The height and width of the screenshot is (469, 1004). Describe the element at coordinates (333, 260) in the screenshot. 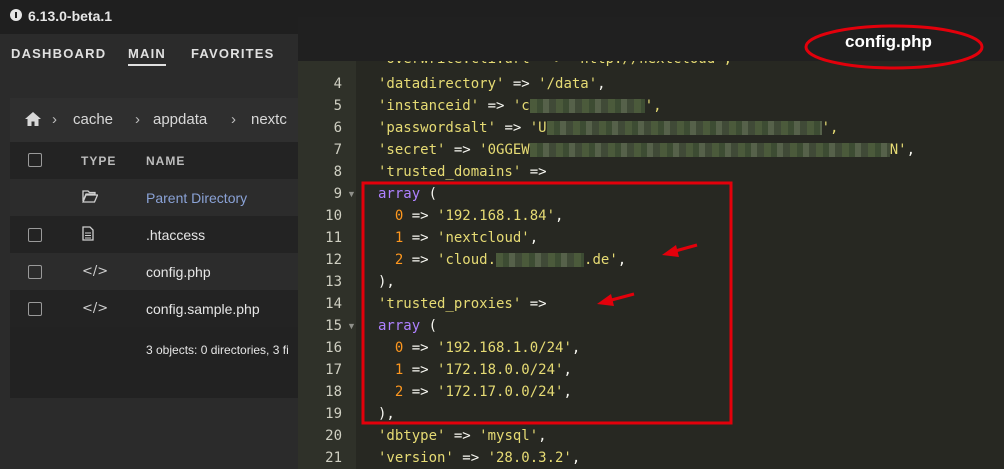

I see `line-number: 12` at that location.